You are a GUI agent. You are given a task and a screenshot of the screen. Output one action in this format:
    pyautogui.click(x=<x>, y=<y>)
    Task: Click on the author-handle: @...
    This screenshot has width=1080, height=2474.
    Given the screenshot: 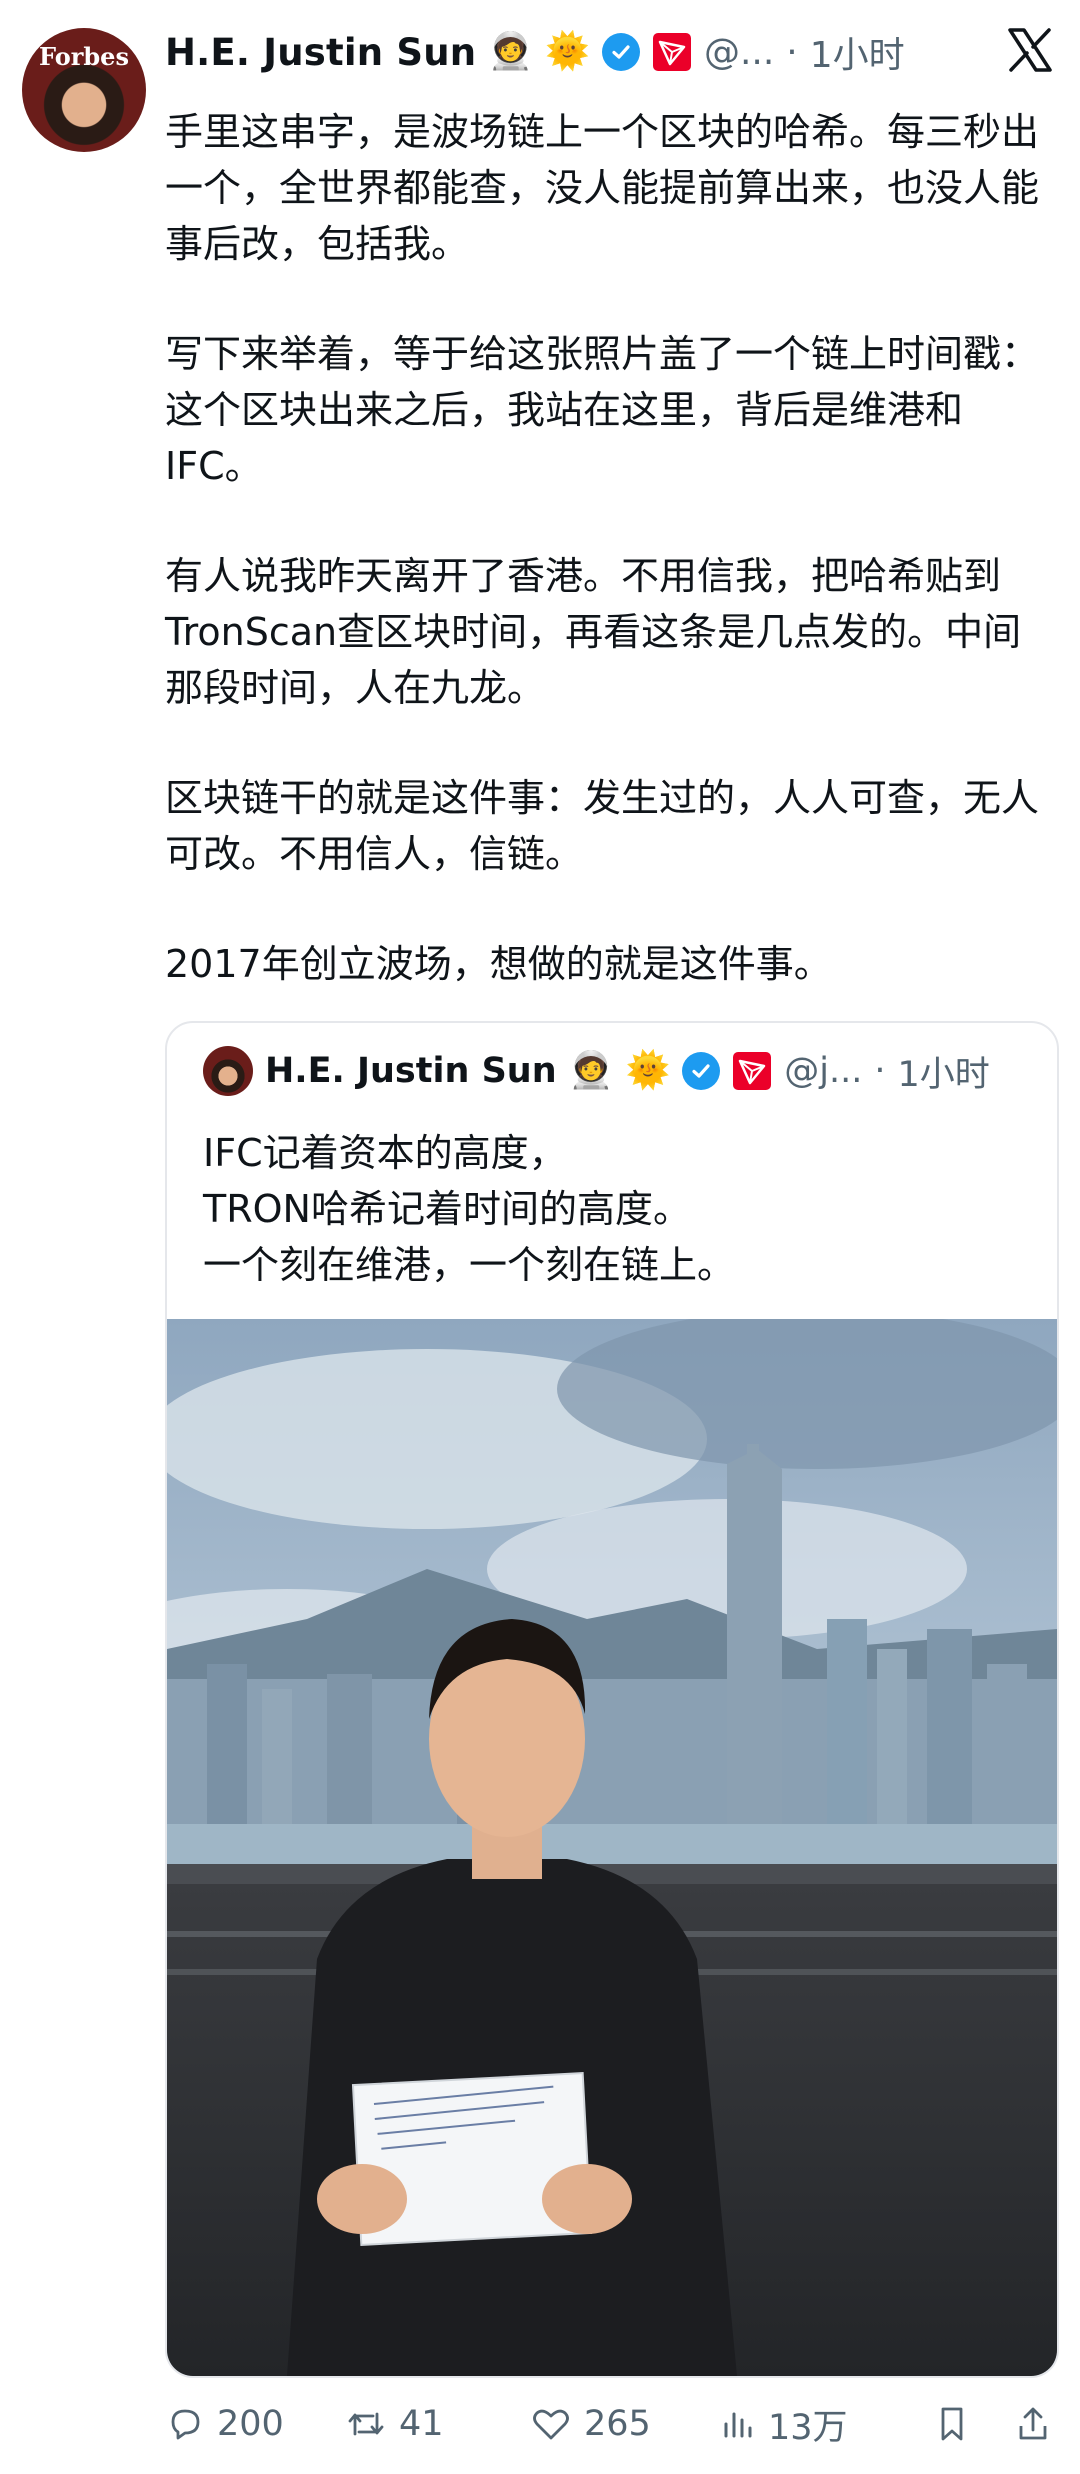 What is the action you would take?
    pyautogui.click(x=739, y=52)
    